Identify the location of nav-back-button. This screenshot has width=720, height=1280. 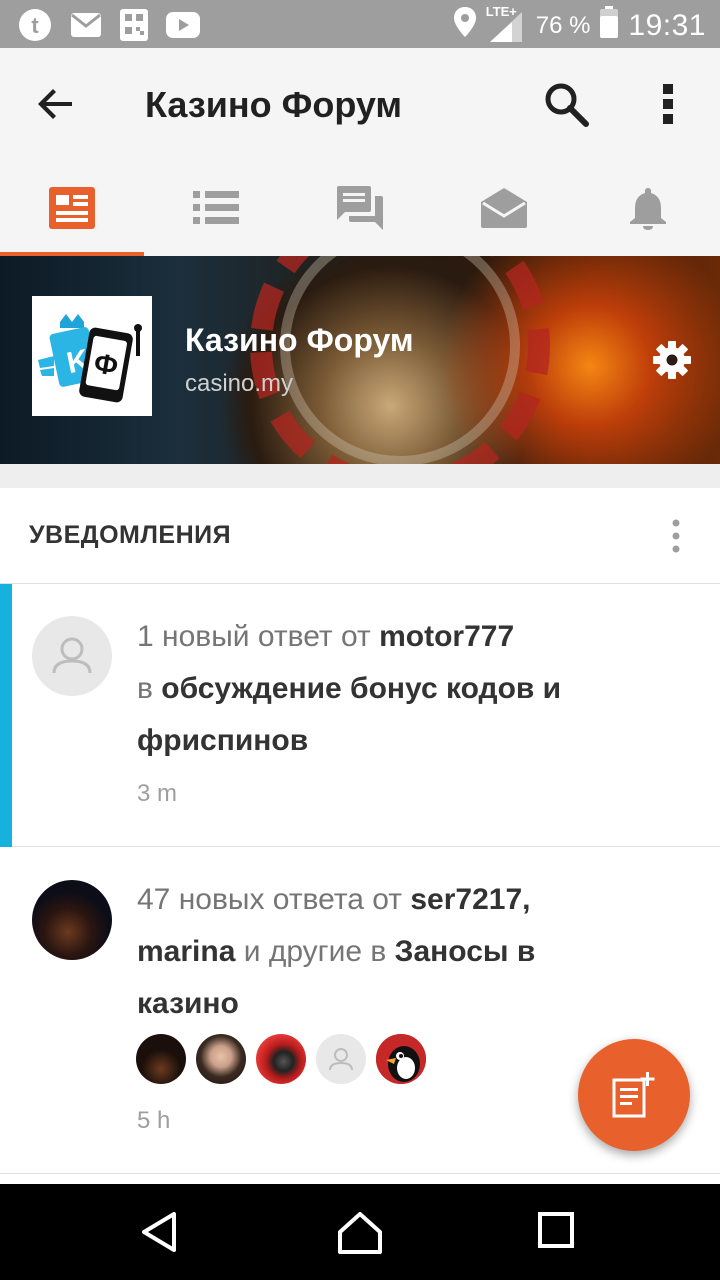
(160, 1232).